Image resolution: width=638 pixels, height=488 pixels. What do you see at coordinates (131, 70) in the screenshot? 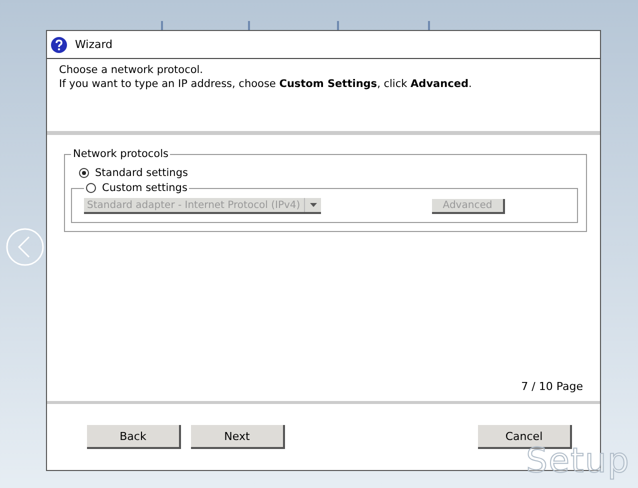
I see `instruction-text: Choose a network protocol.` at bounding box center [131, 70].